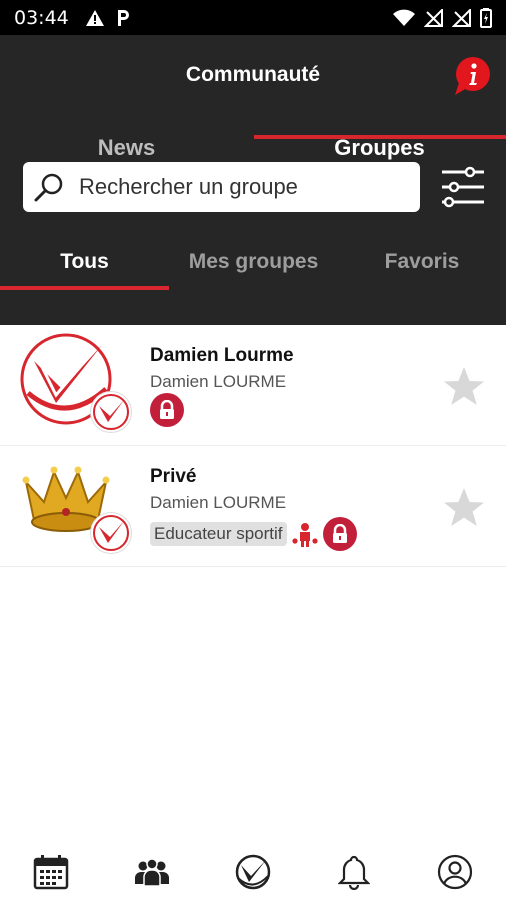  I want to click on tab-mes-groupes: Mes groupes, so click(253, 264).